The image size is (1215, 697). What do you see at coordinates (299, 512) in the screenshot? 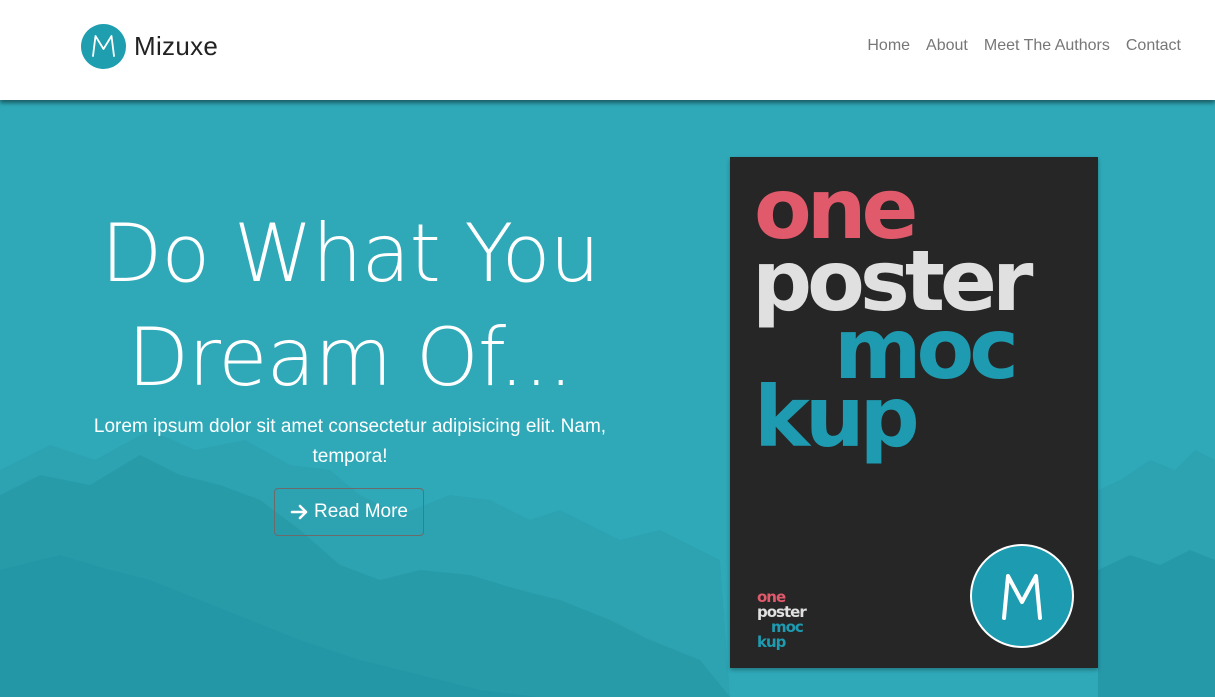
I see `arrow-right-icon` at bounding box center [299, 512].